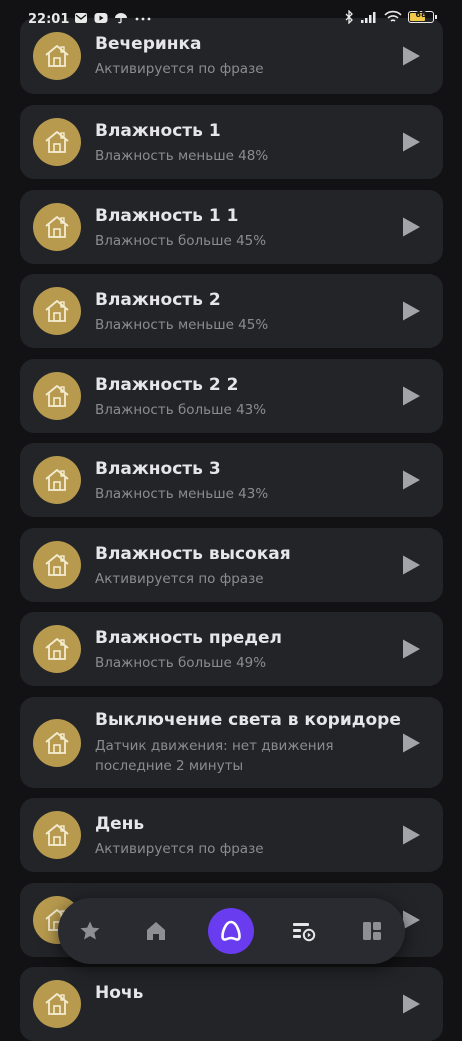  Describe the element at coordinates (193, 554) in the screenshot. I see `scenario-title: Влажность высокая` at that location.